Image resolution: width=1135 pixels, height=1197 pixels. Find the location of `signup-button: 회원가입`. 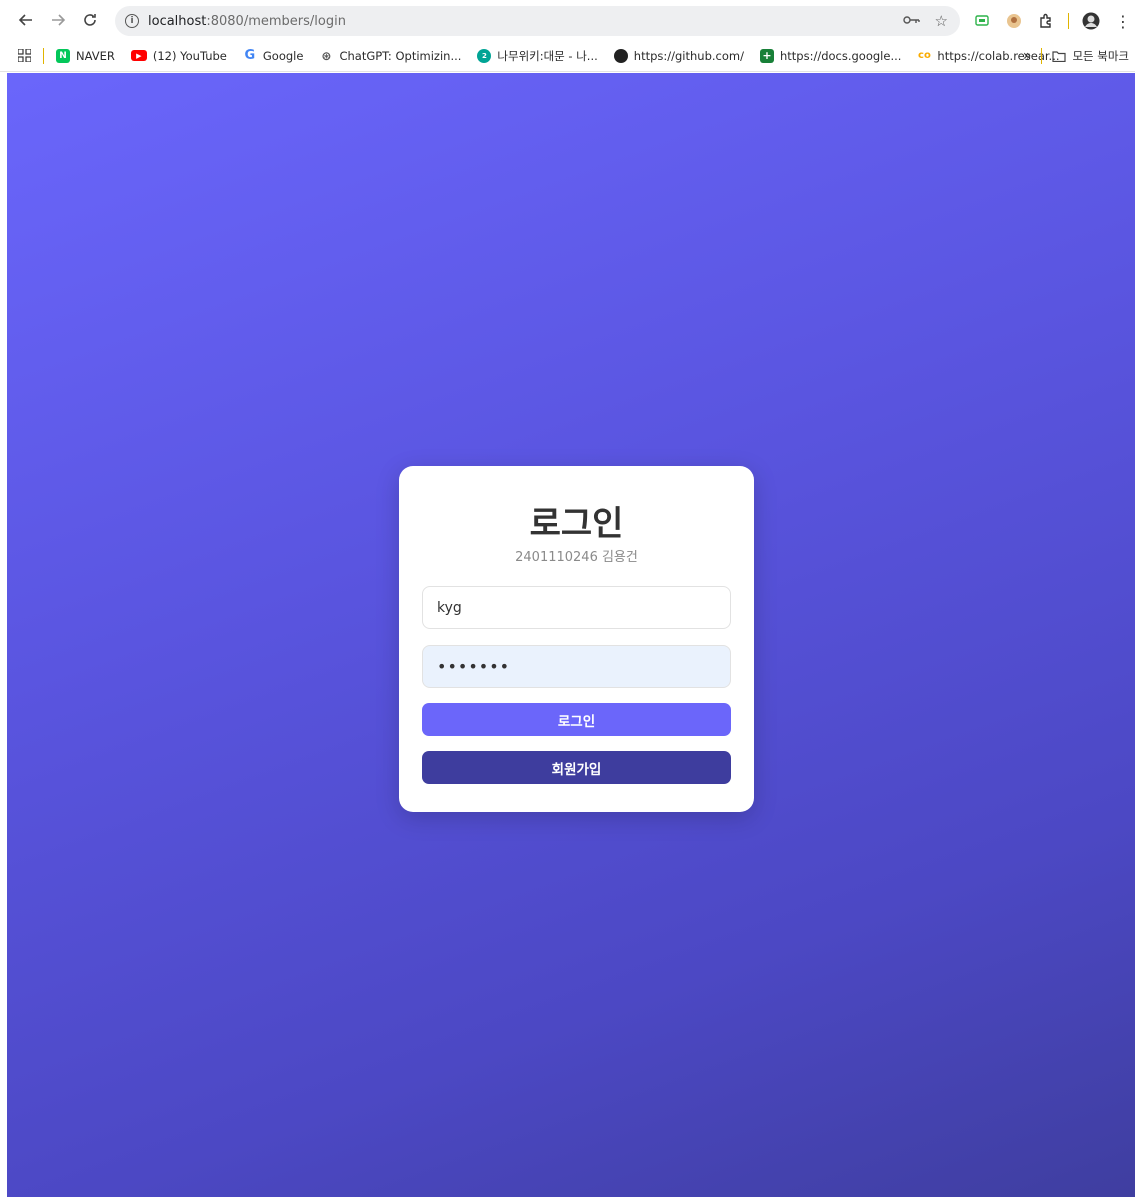

signup-button: 회원가입 is located at coordinates (576, 767).